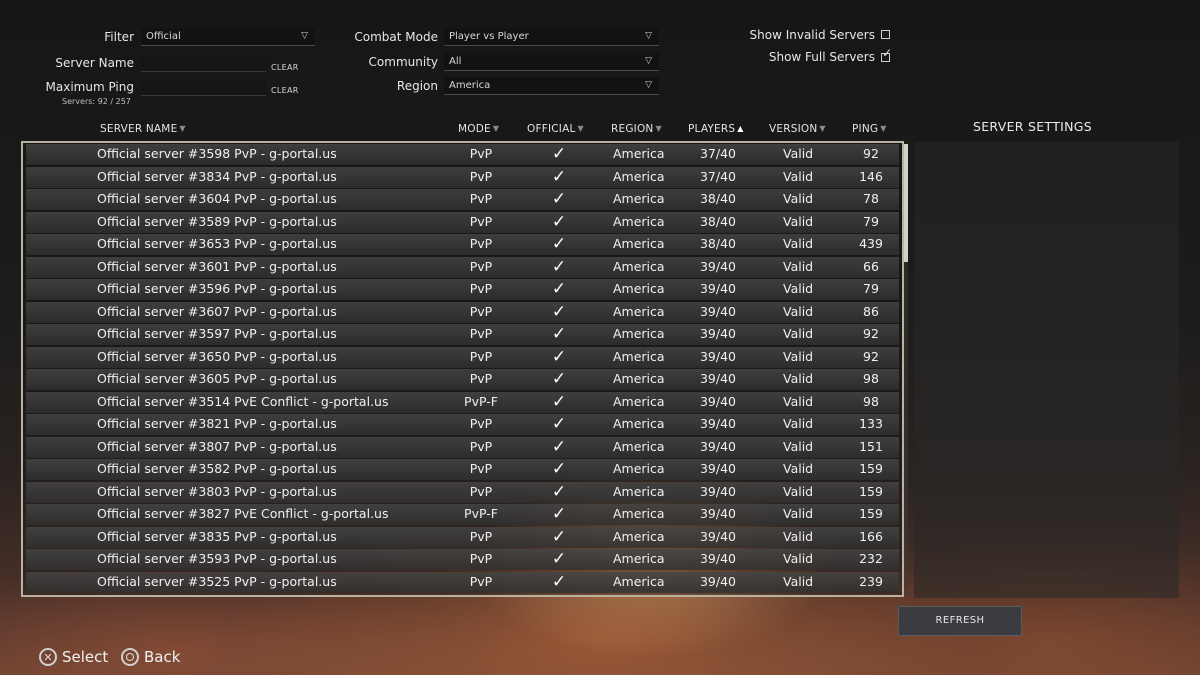  I want to click on combat-mode-dropdown: Player vs Player ▽, so click(551, 37).